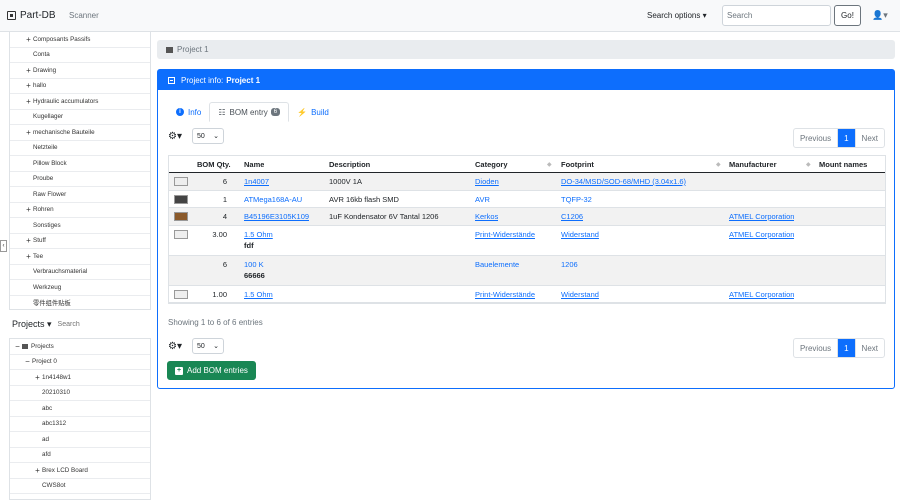 Image resolution: width=900 pixels, height=500 pixels. I want to click on col-header-category: Category, so click(491, 164).